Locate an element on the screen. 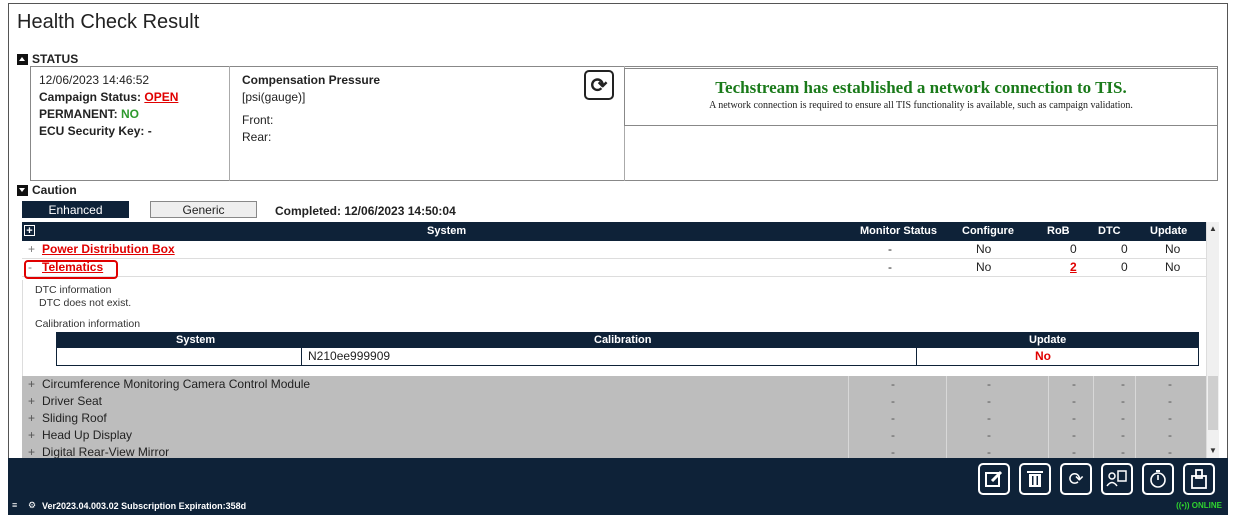  permanent-status: PERMANENT: NO is located at coordinates (134, 114).